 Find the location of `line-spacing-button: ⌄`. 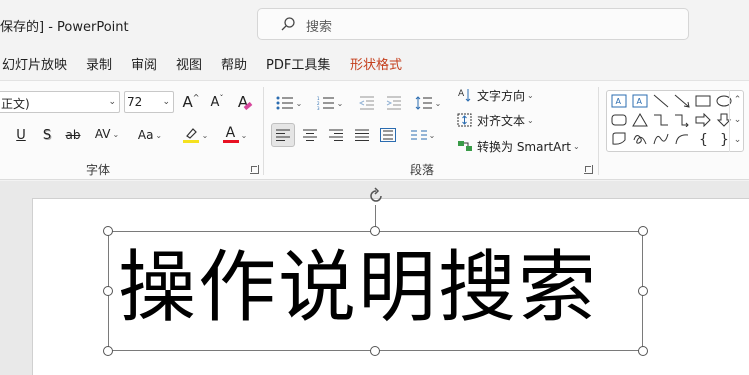

line-spacing-button: ⌄ is located at coordinates (428, 103).